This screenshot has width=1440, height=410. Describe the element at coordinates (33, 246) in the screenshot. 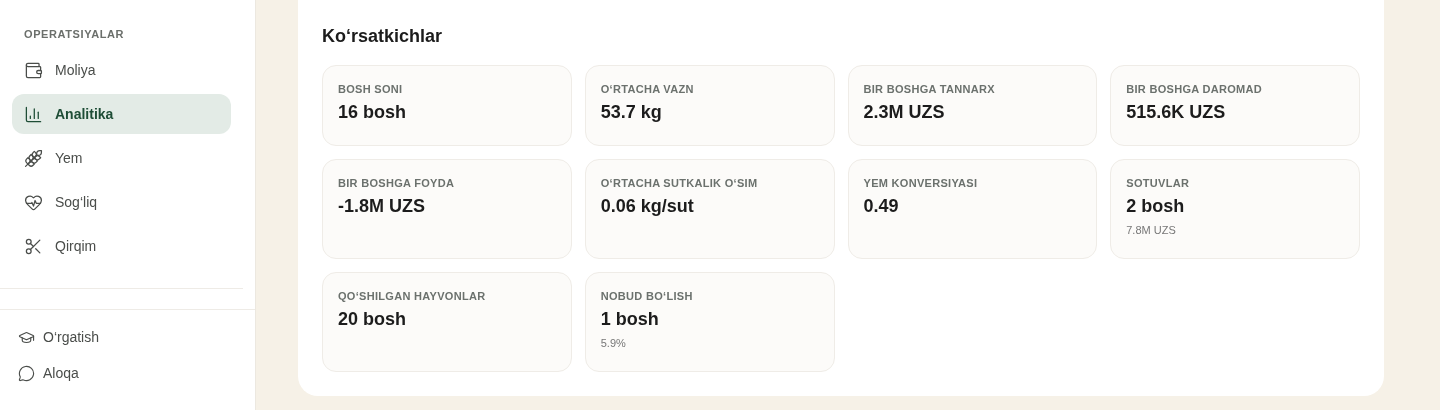

I see `scissors-icon` at that location.